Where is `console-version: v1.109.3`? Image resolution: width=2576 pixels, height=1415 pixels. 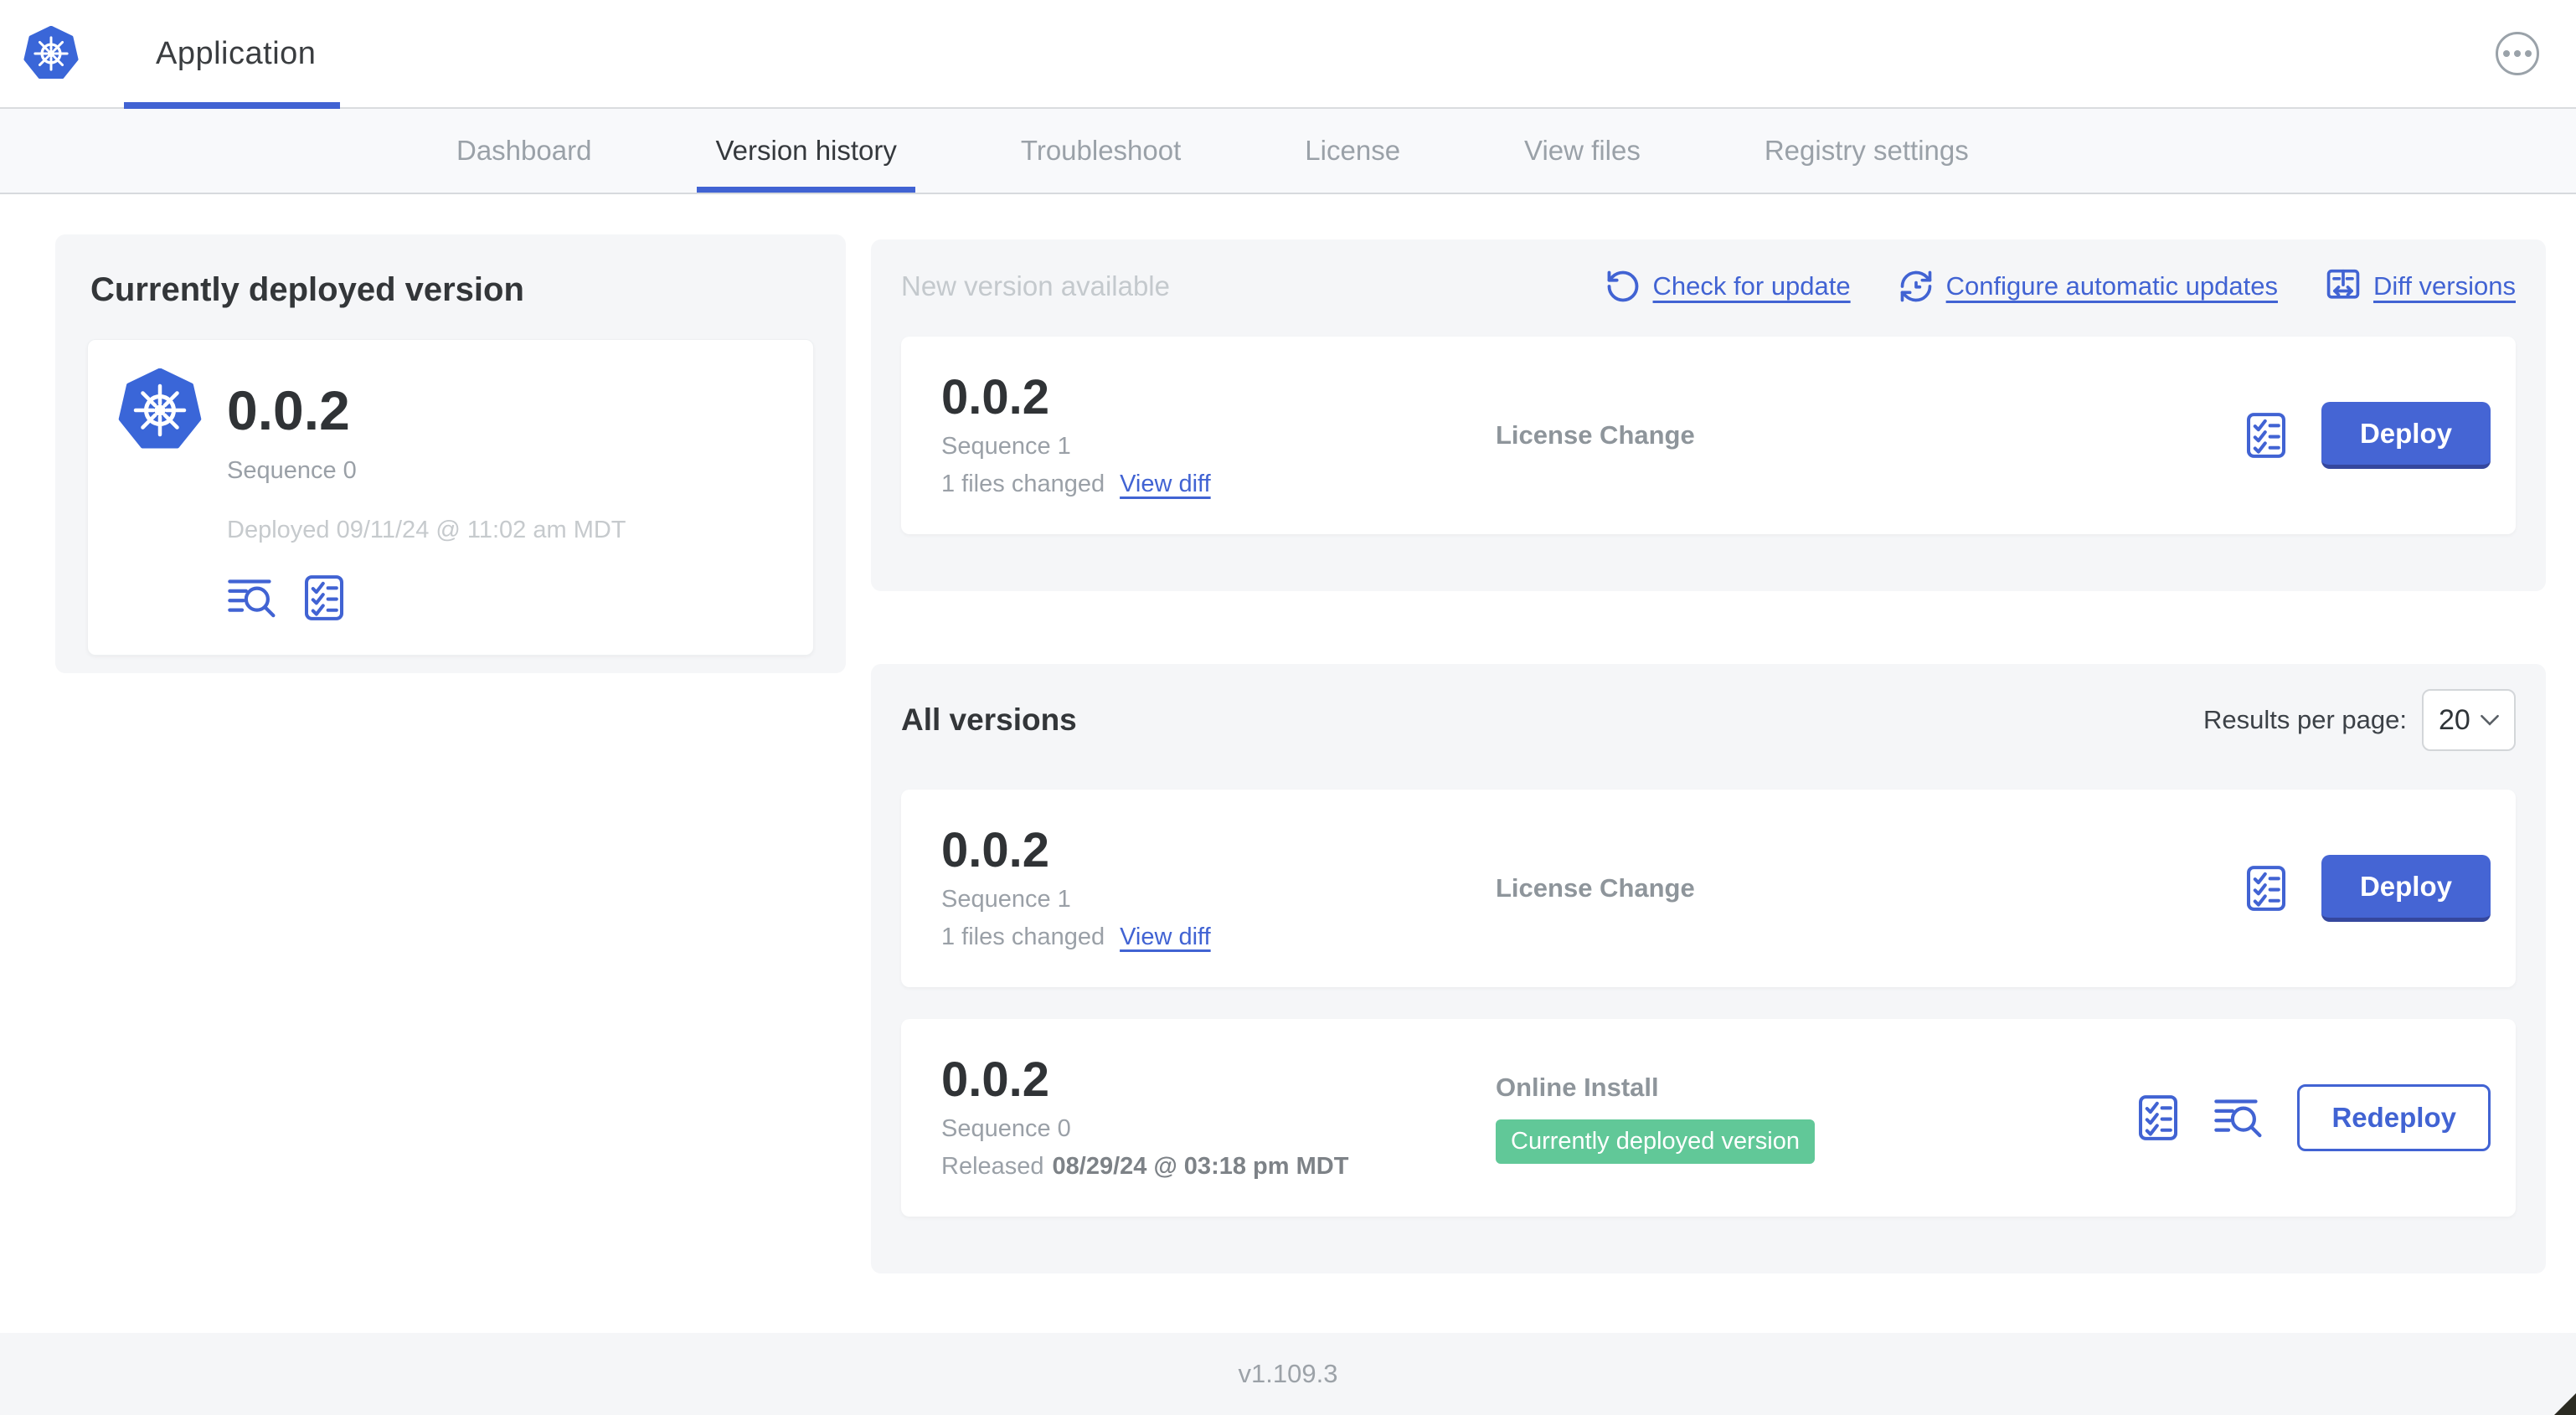 console-version: v1.109.3 is located at coordinates (1288, 1373).